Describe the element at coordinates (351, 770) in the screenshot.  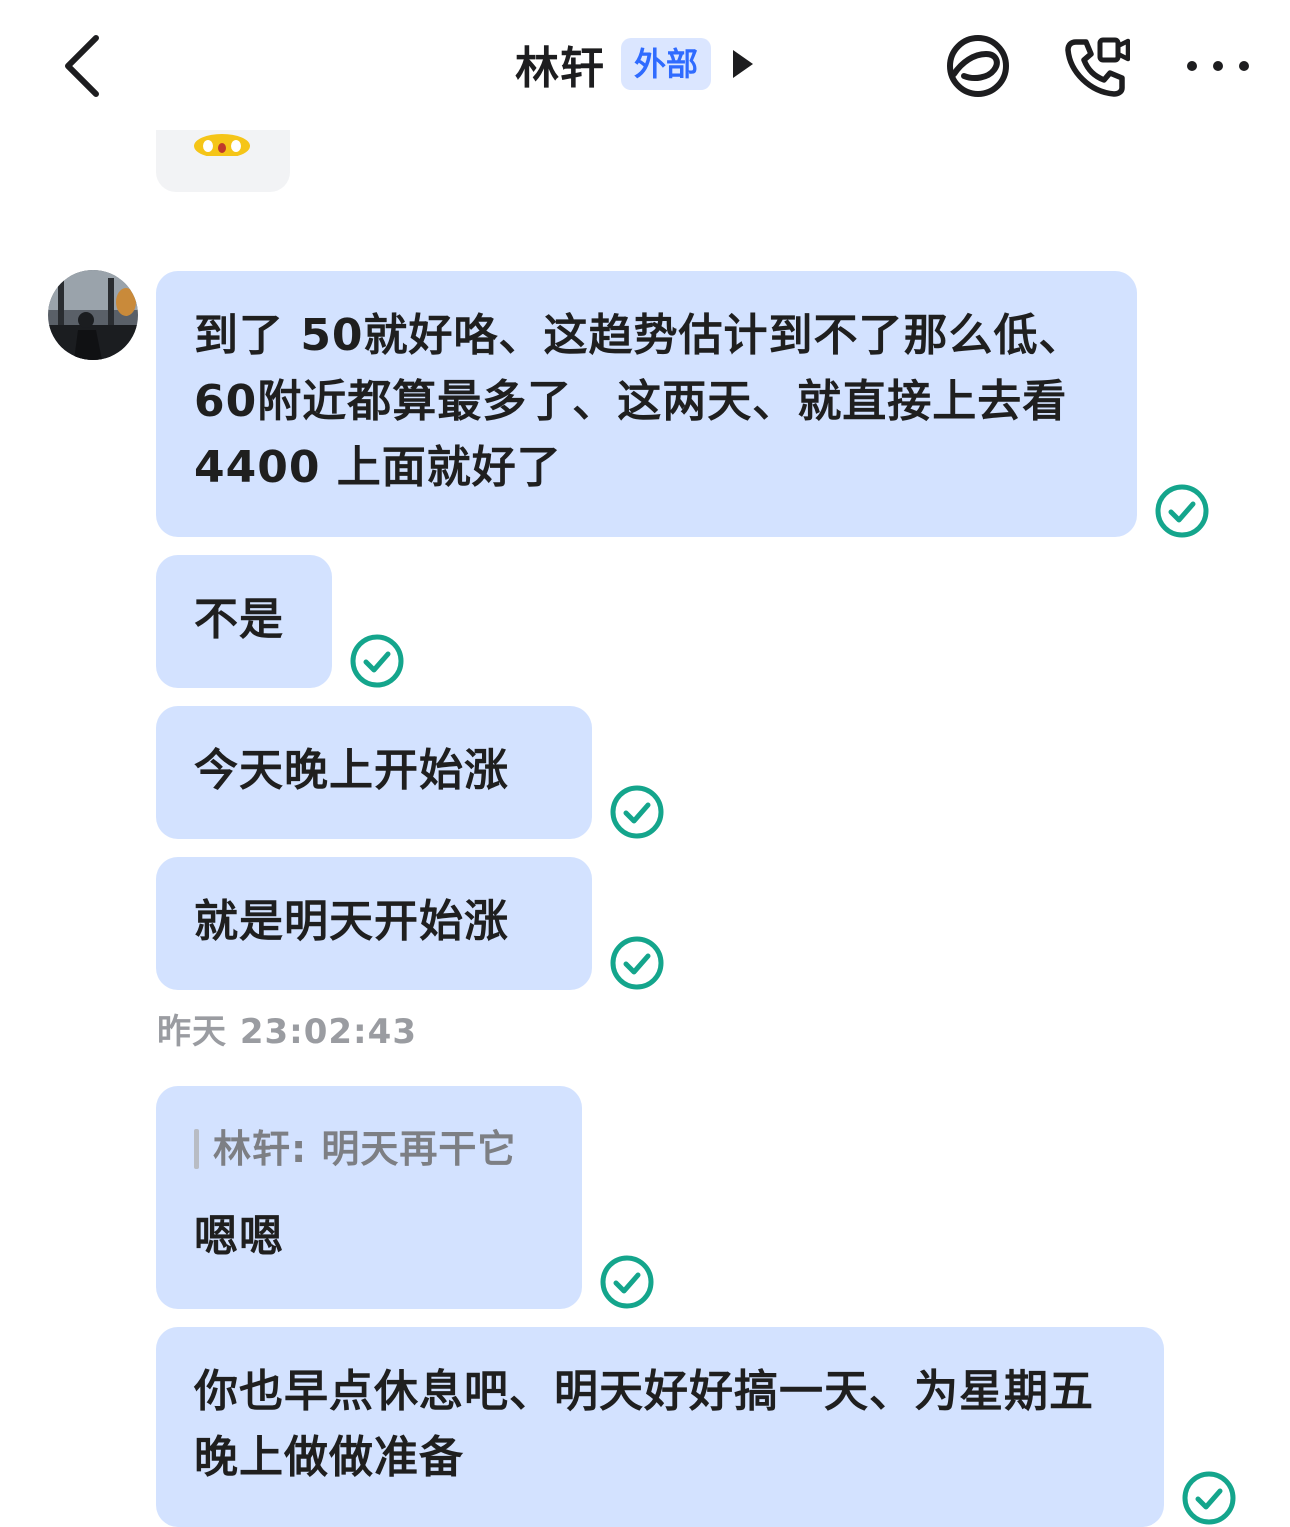
I see `message-text: 今天晚上开始涨` at that location.